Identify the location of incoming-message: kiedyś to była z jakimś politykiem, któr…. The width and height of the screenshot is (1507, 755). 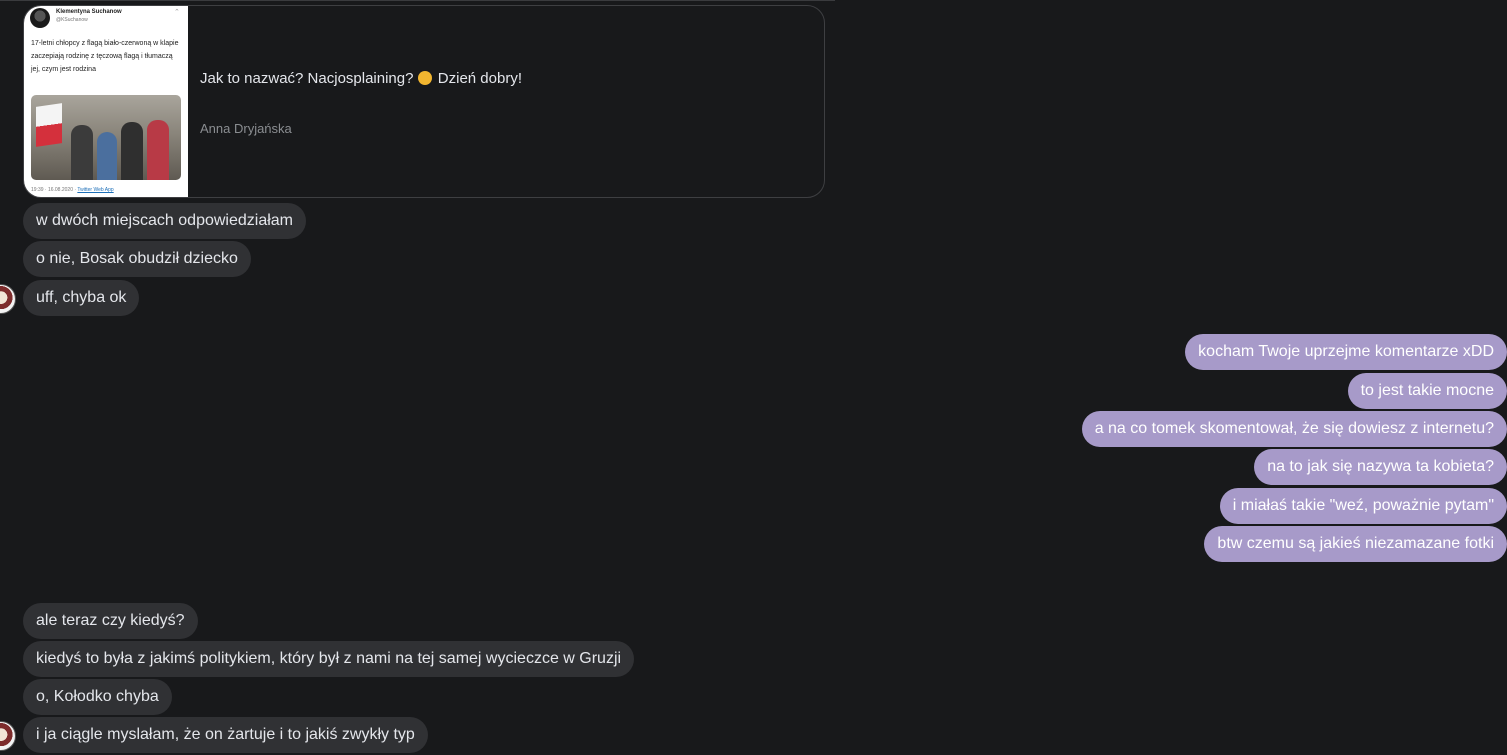
(329, 659).